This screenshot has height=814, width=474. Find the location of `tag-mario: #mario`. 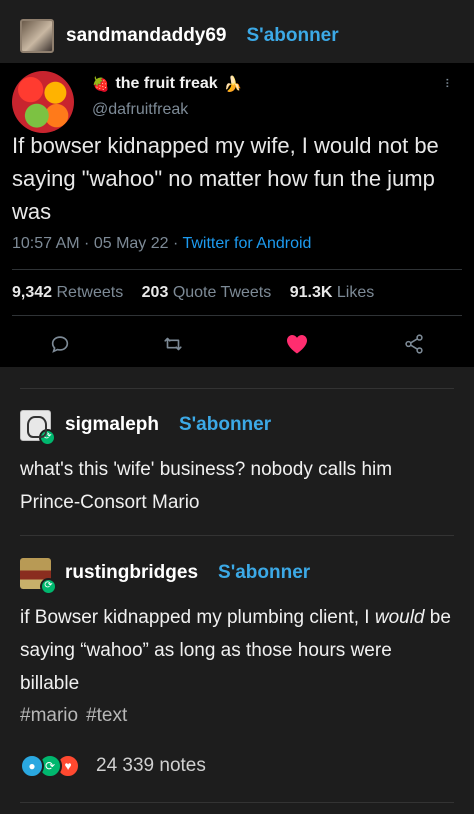

tag-mario: #mario is located at coordinates (49, 715).